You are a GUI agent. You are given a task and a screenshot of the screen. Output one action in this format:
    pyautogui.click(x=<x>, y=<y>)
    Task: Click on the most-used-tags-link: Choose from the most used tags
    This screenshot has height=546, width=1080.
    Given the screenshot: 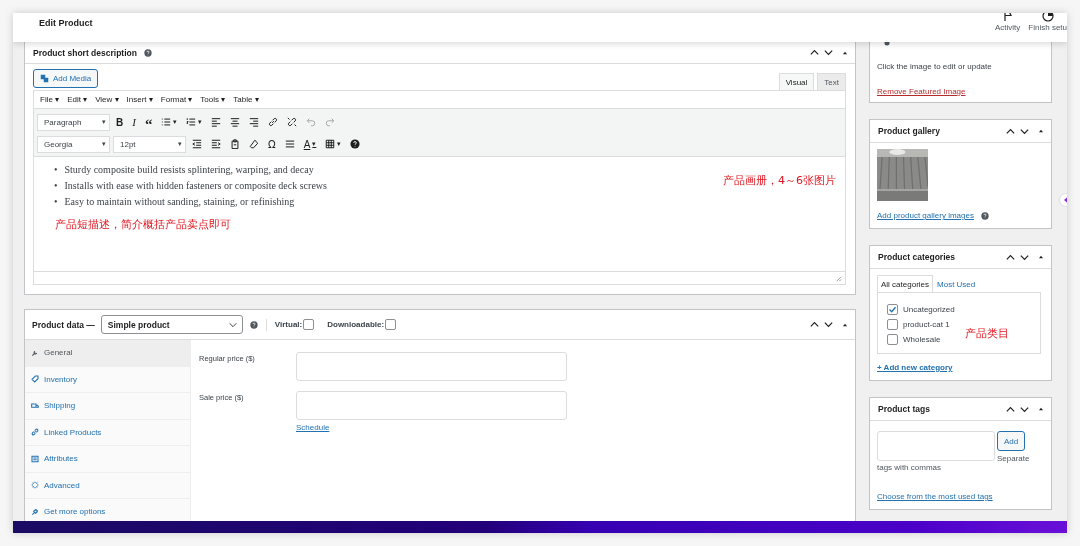 What is the action you would take?
    pyautogui.click(x=935, y=496)
    